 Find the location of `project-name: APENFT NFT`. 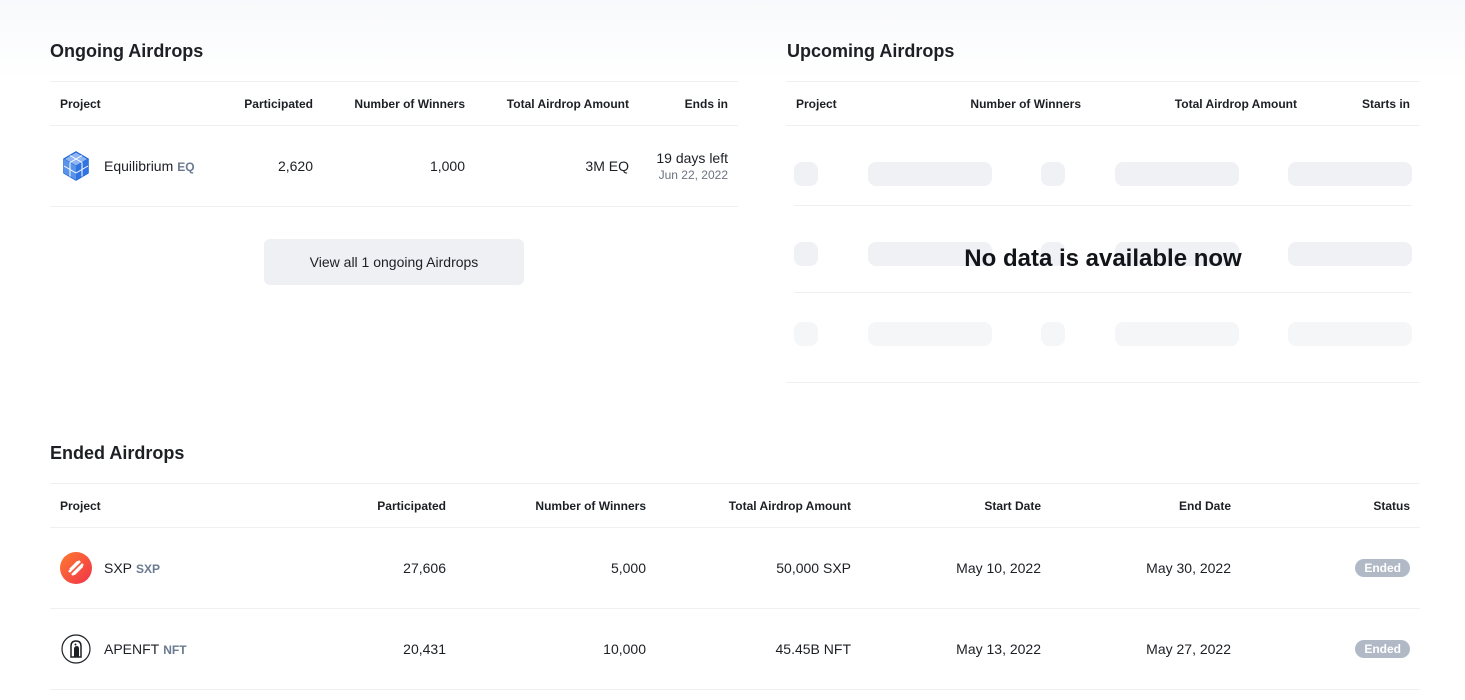

project-name: APENFT NFT is located at coordinates (145, 649).